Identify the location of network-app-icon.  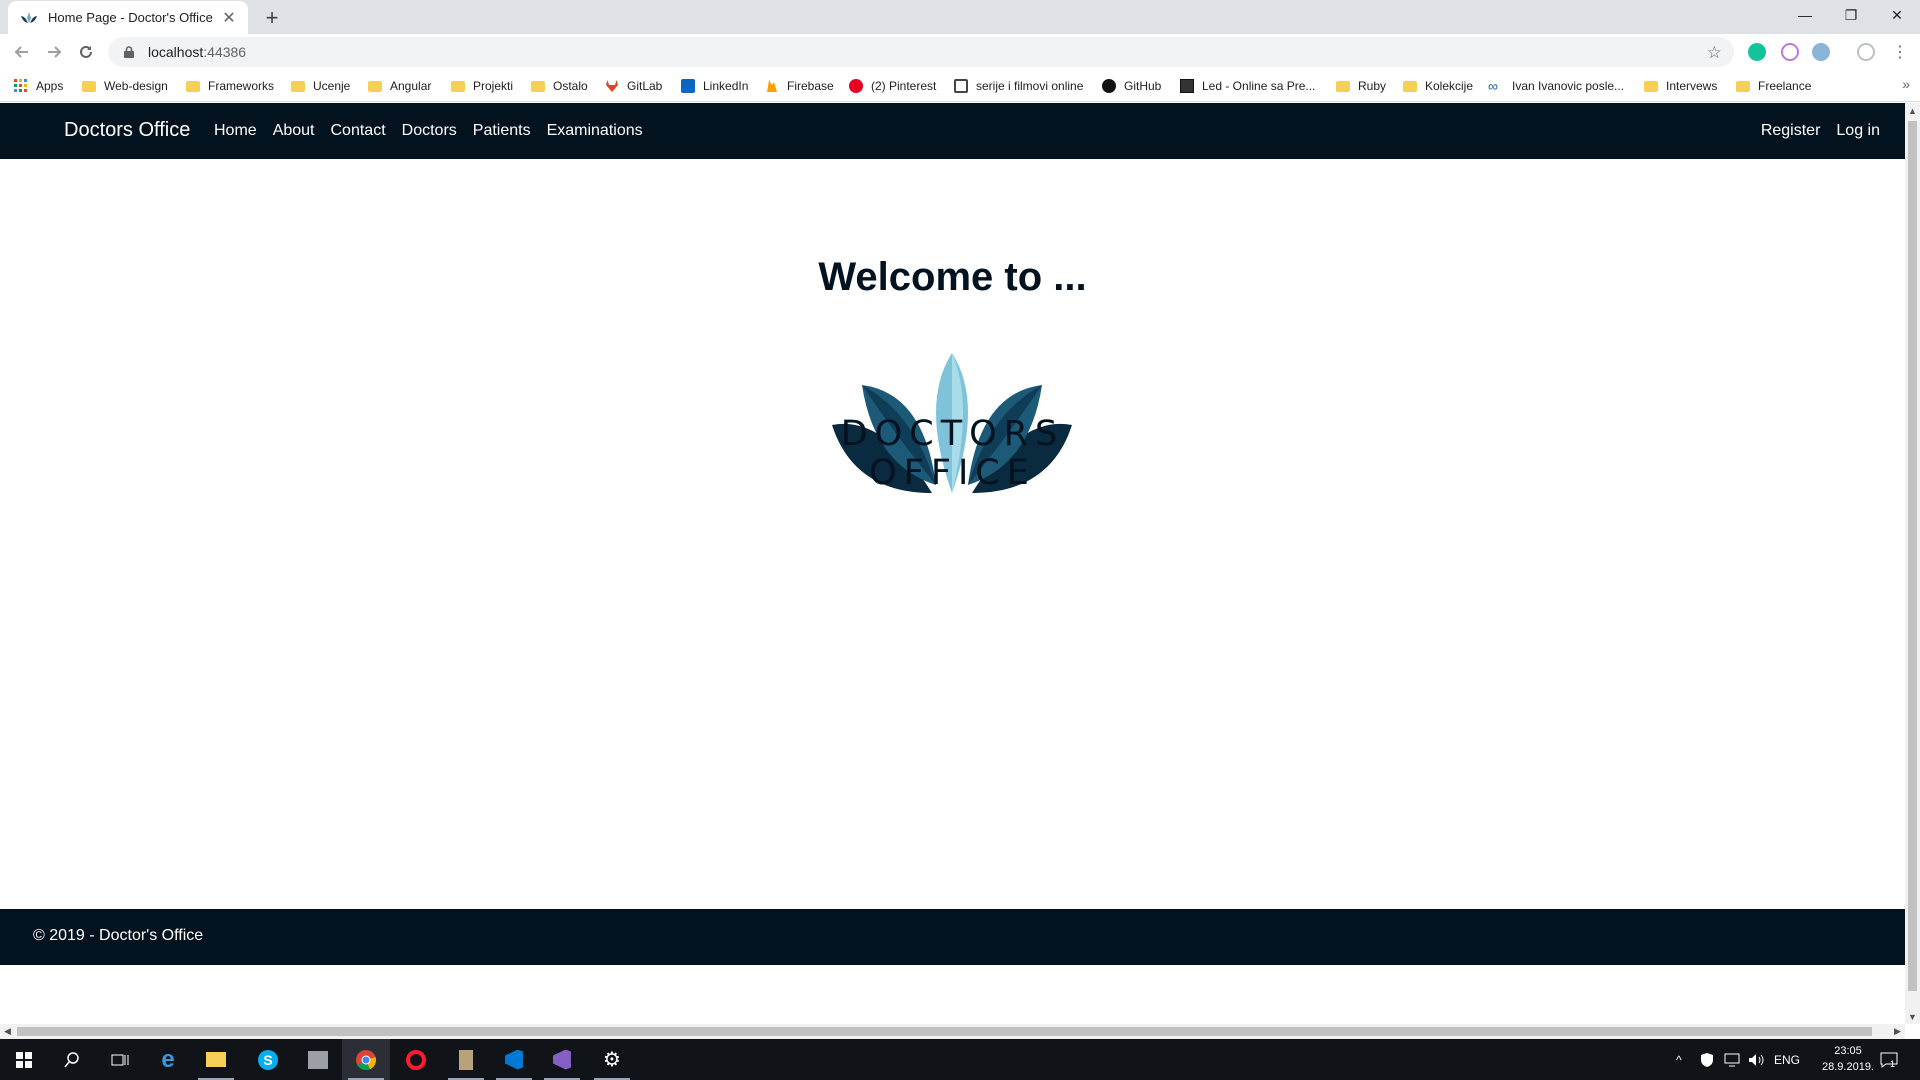
(318, 1059).